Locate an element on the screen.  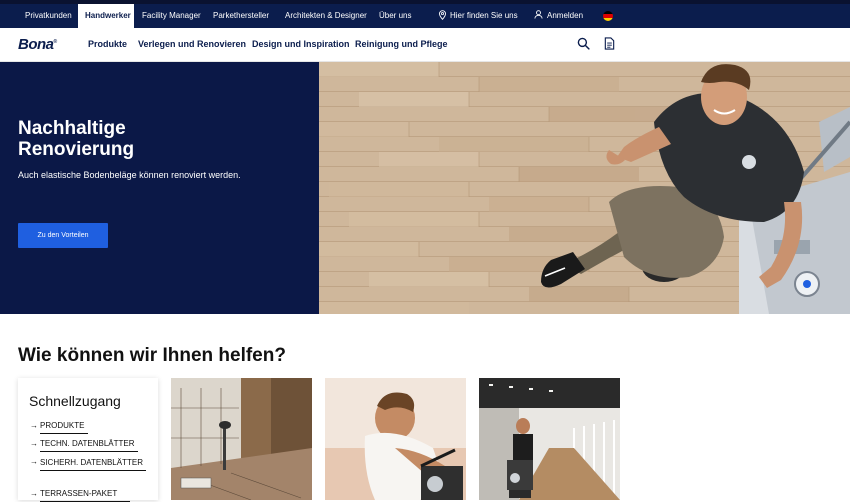
craftsman-image is located at coordinates (395, 439).